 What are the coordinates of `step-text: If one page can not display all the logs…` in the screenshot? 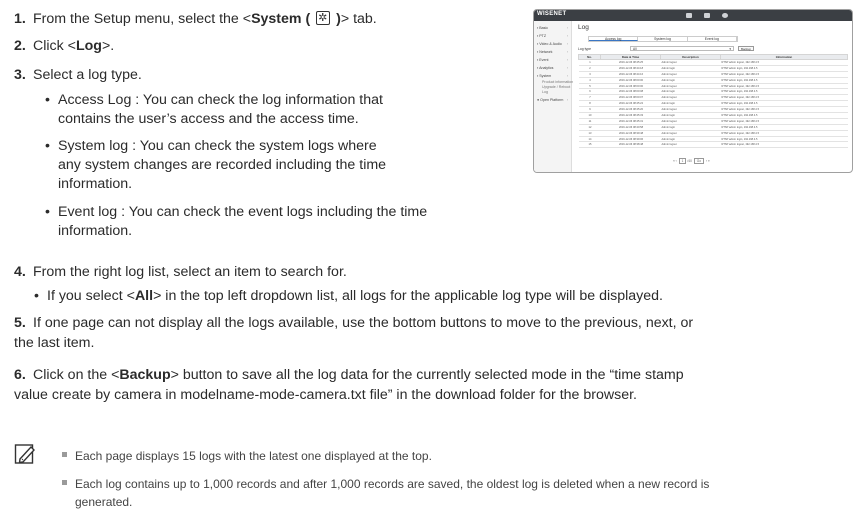 It's located at (363, 323).